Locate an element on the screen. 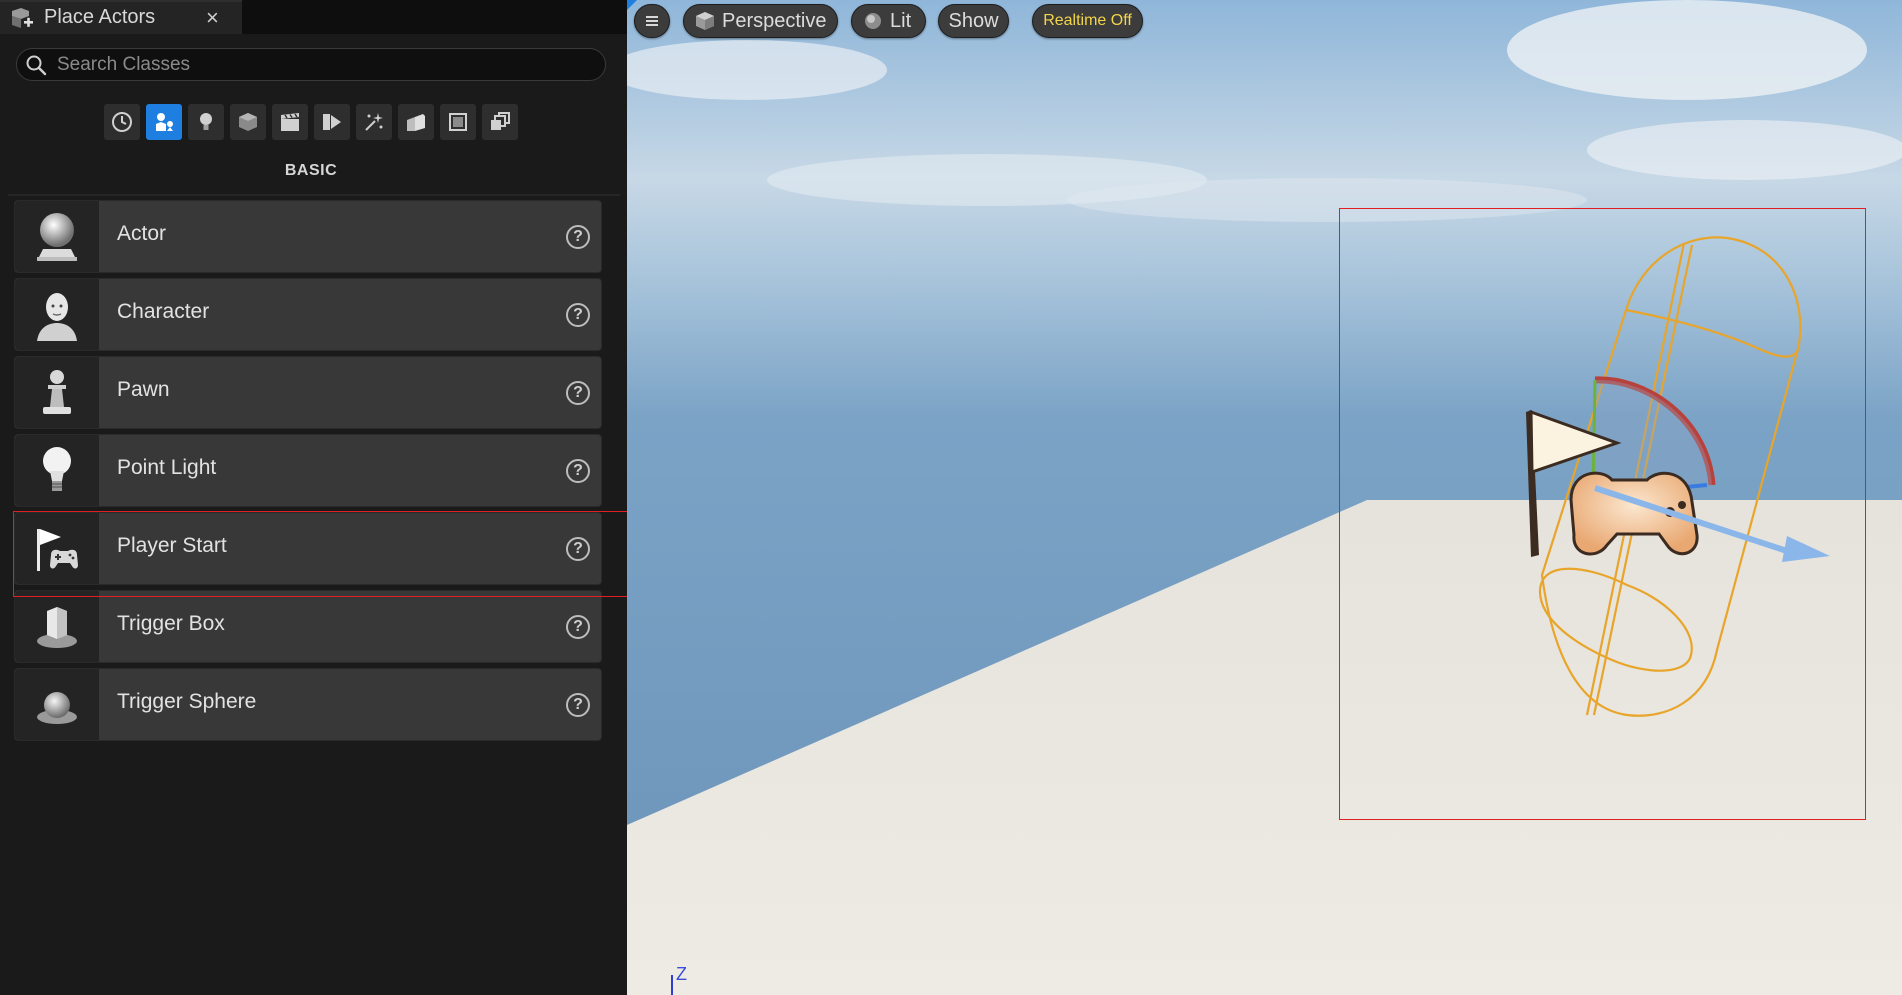 The image size is (1902, 995). show-button: Show is located at coordinates (973, 21).